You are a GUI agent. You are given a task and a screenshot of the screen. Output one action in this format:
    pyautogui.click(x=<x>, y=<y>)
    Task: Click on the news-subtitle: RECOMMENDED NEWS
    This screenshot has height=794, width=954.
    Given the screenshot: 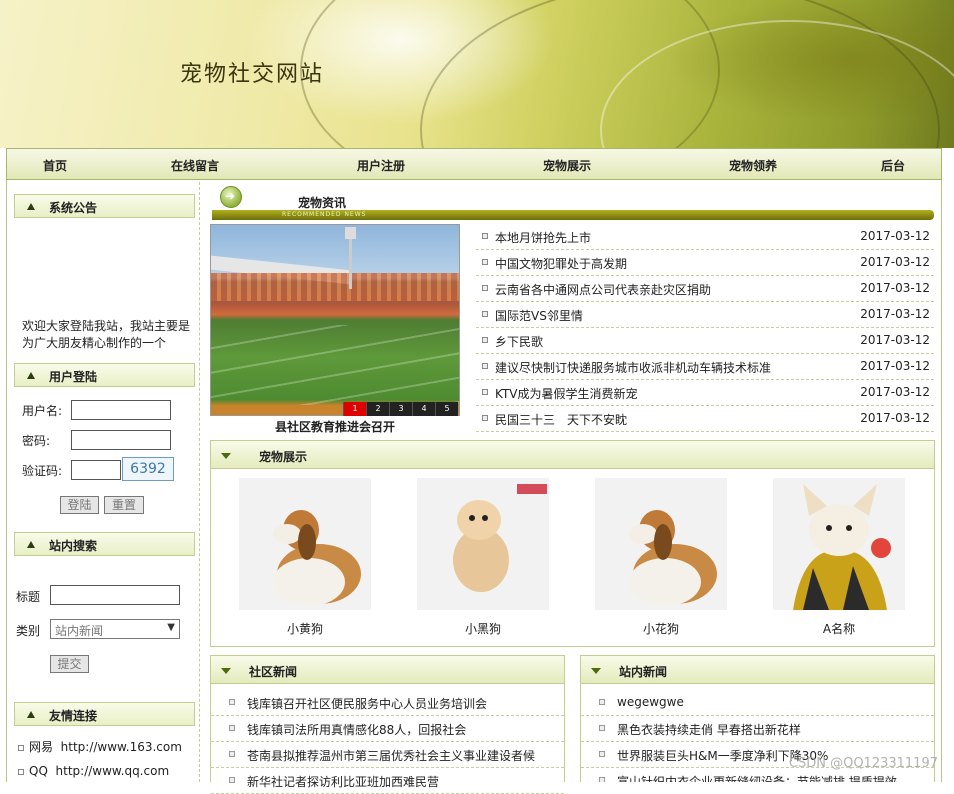 What is the action you would take?
    pyautogui.click(x=324, y=214)
    